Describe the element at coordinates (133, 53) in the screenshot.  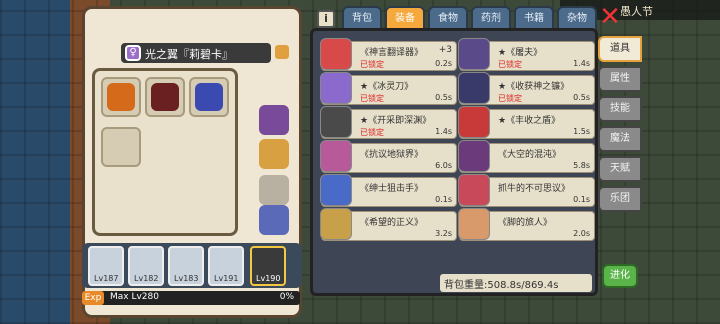
I see `gender-icon: ♀` at that location.